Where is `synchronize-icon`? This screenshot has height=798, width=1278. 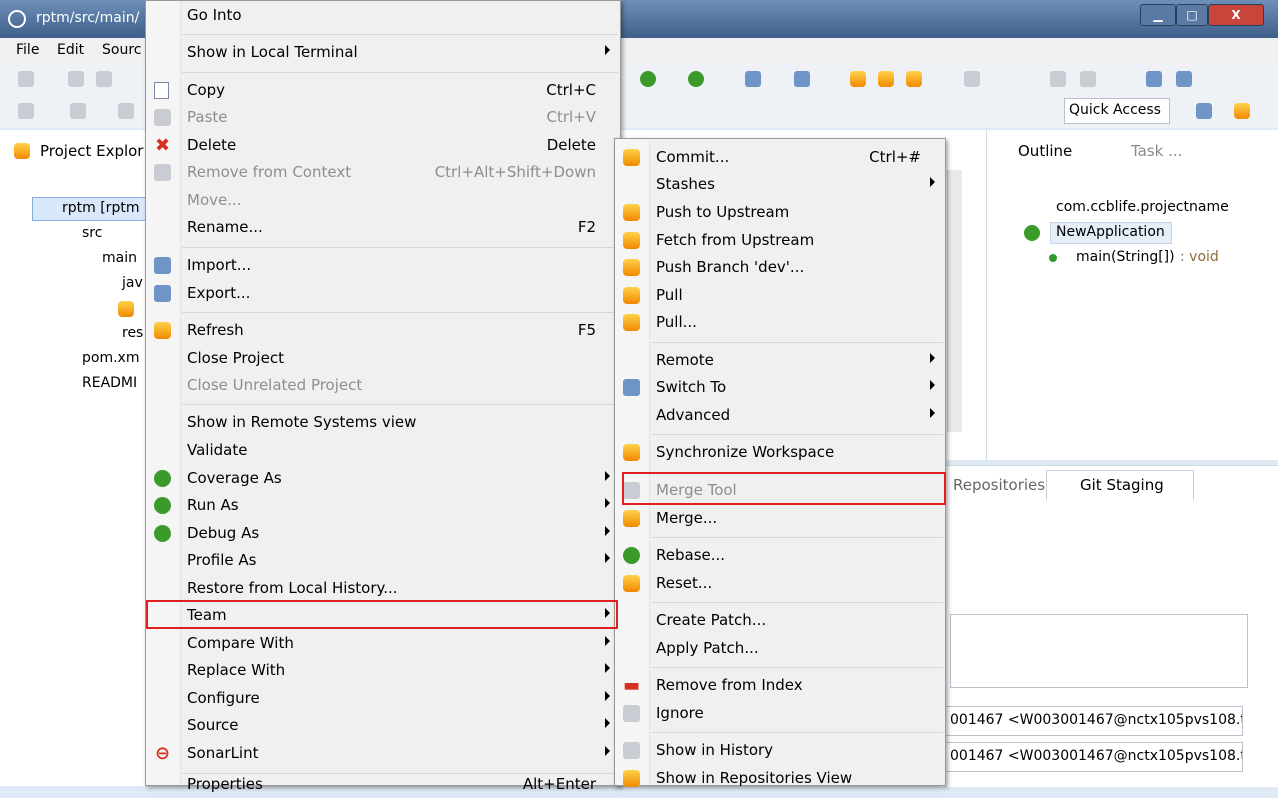
synchronize-icon is located at coordinates (631, 452).